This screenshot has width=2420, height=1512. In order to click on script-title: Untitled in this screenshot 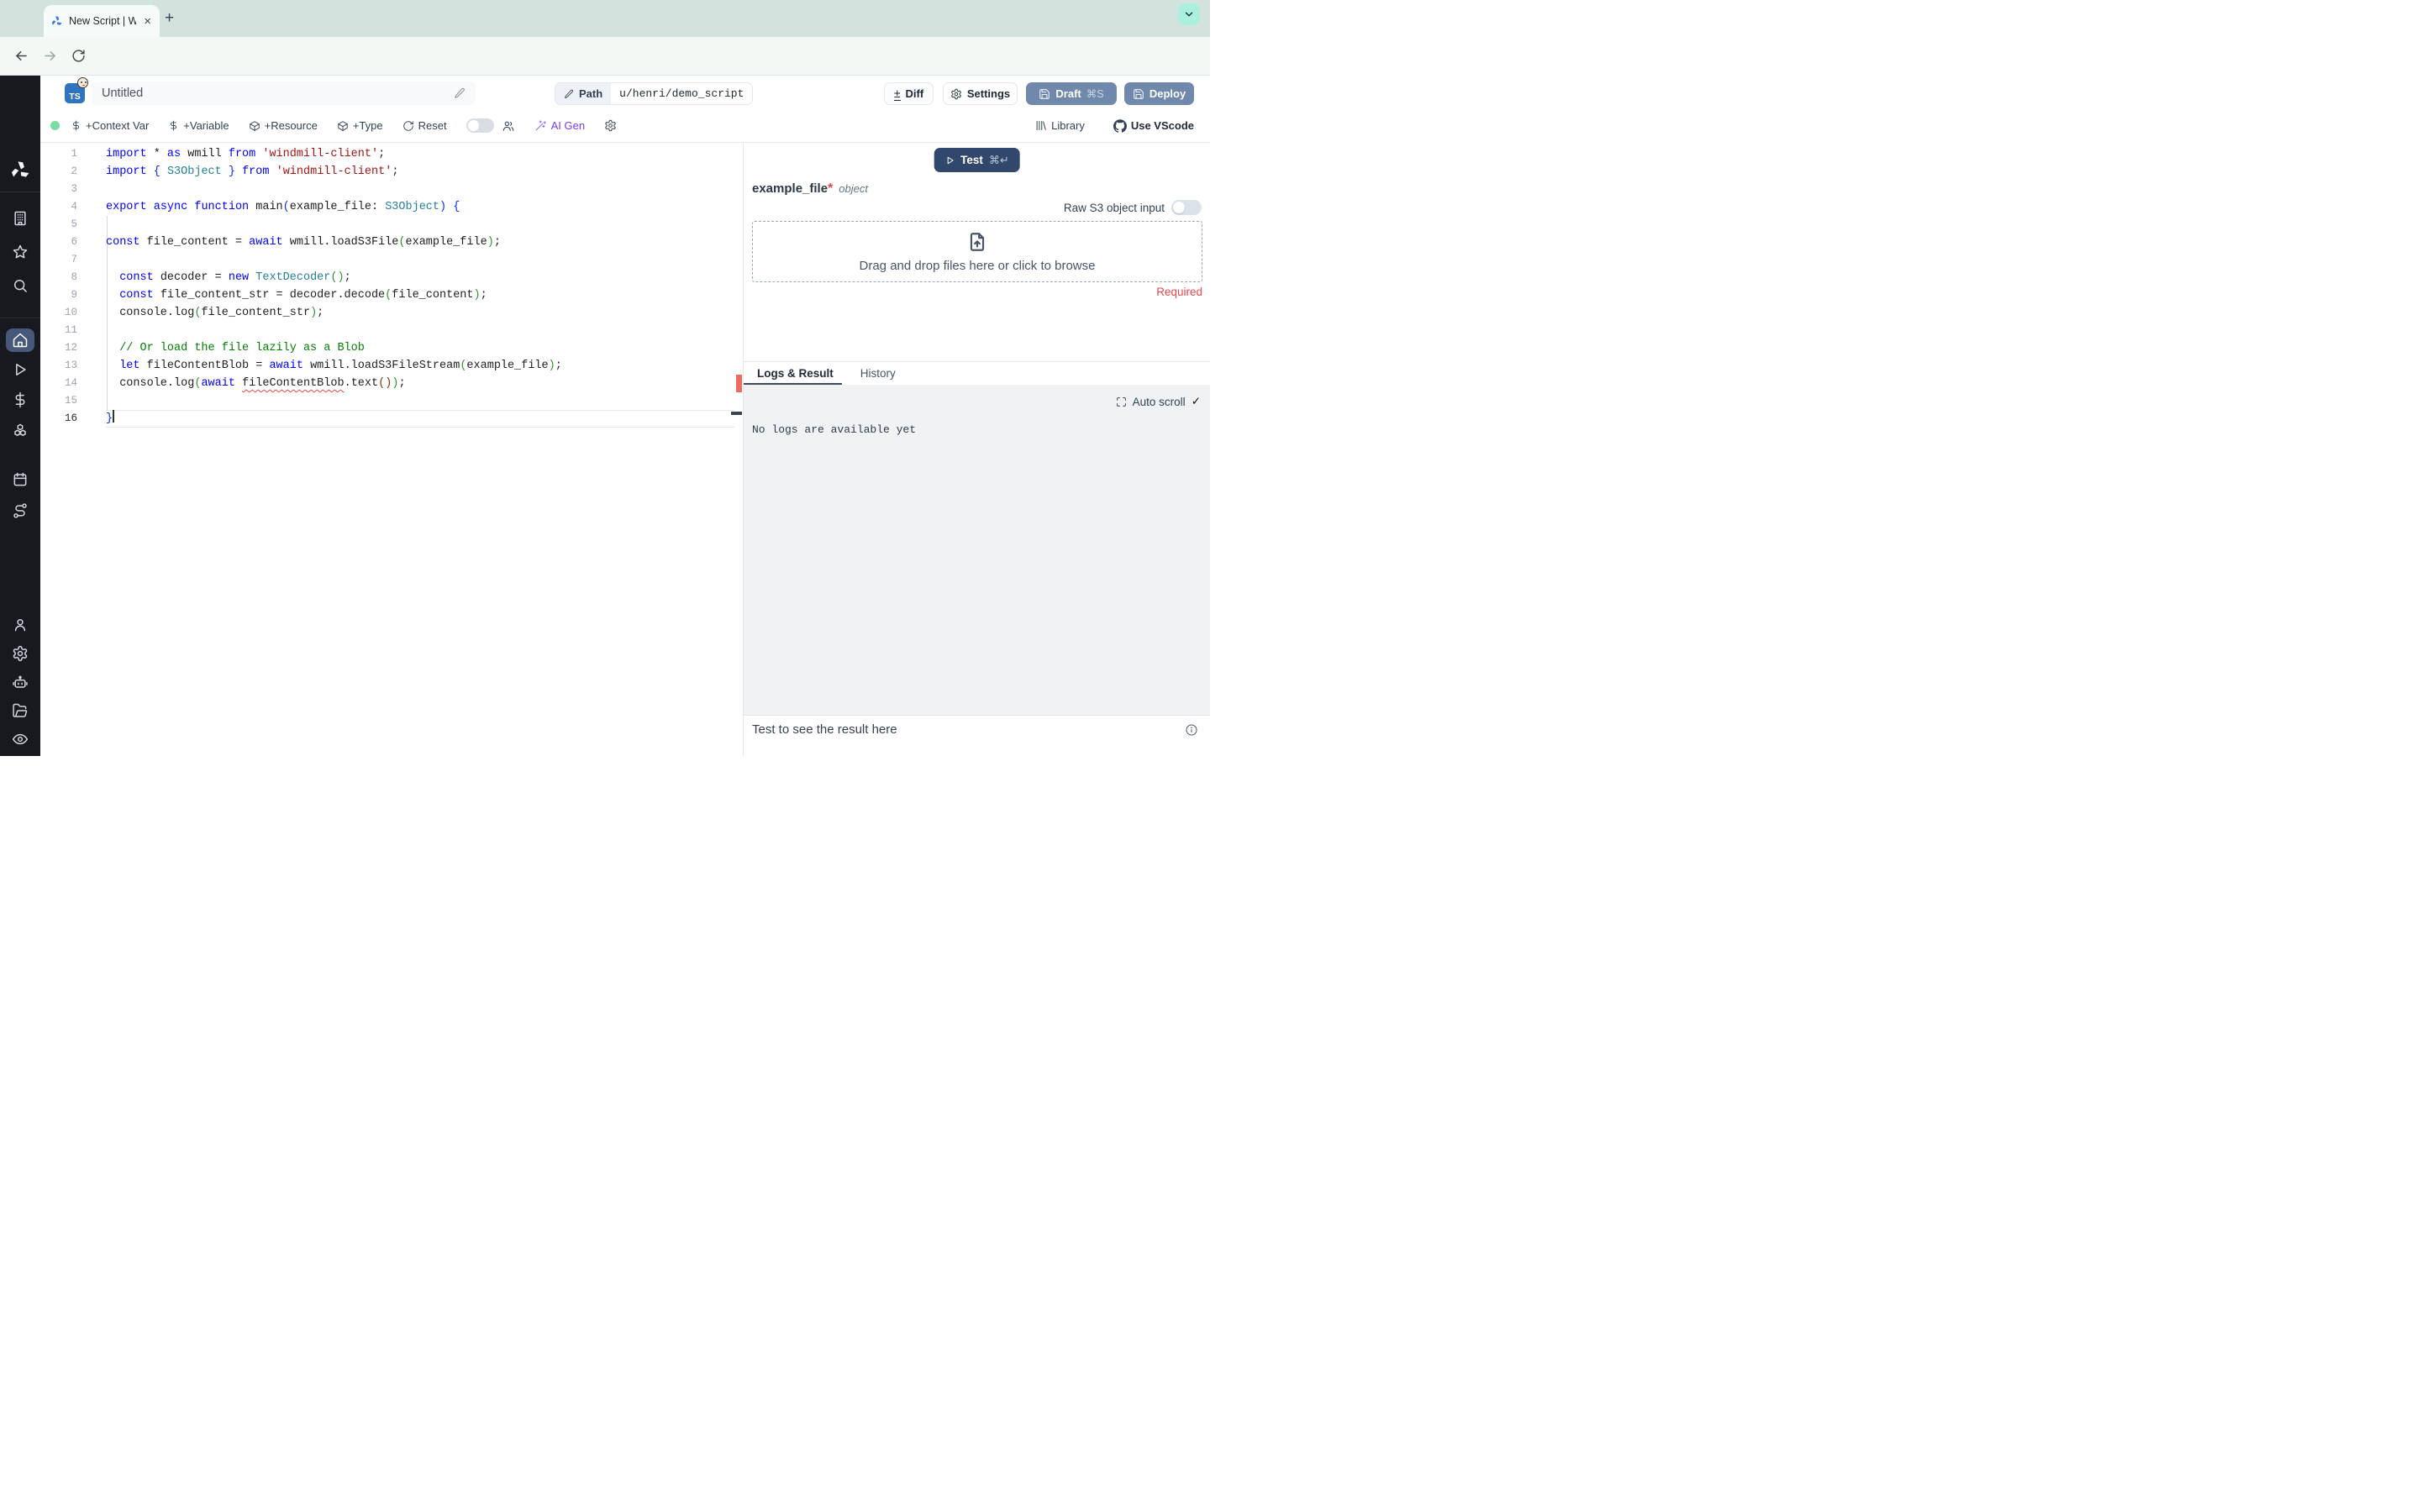, I will do `click(123, 93)`.